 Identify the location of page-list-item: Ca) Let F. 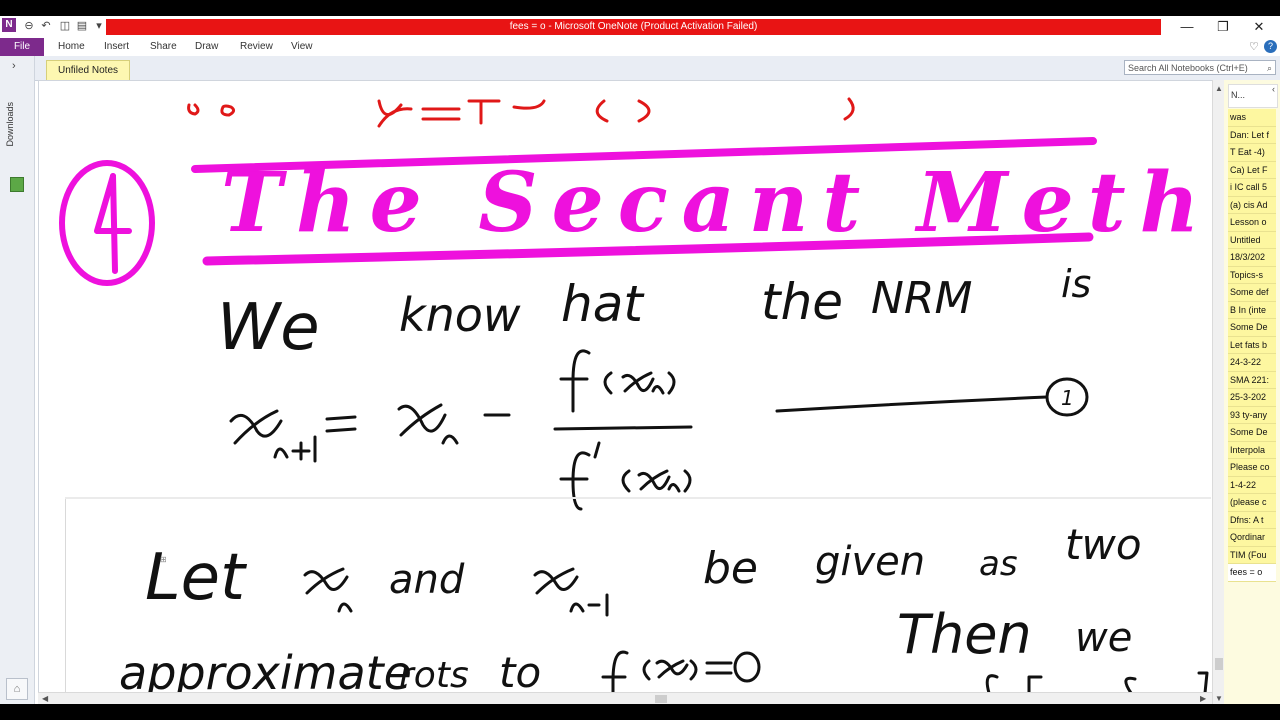
(1252, 170).